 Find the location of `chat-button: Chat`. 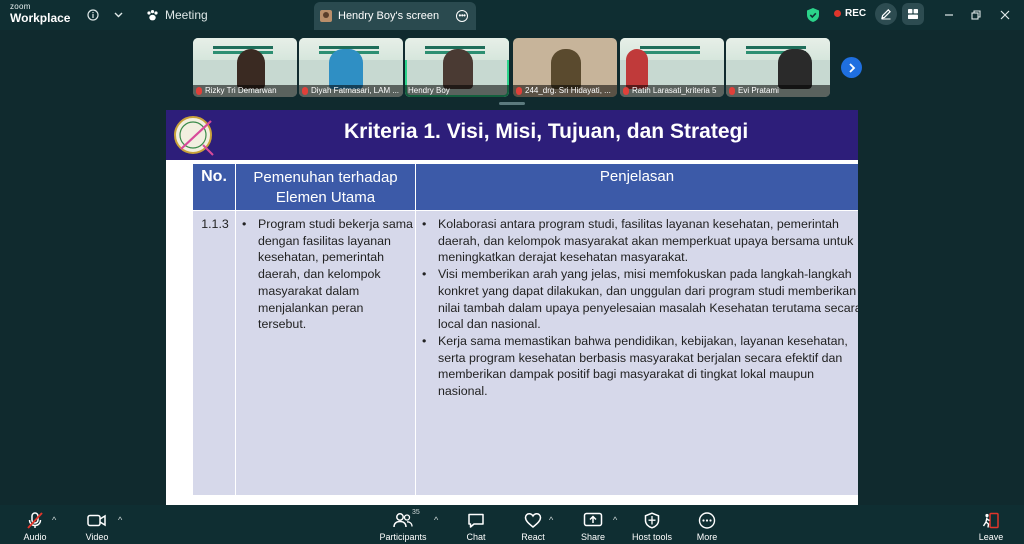

chat-button: Chat is located at coordinates (476, 527).